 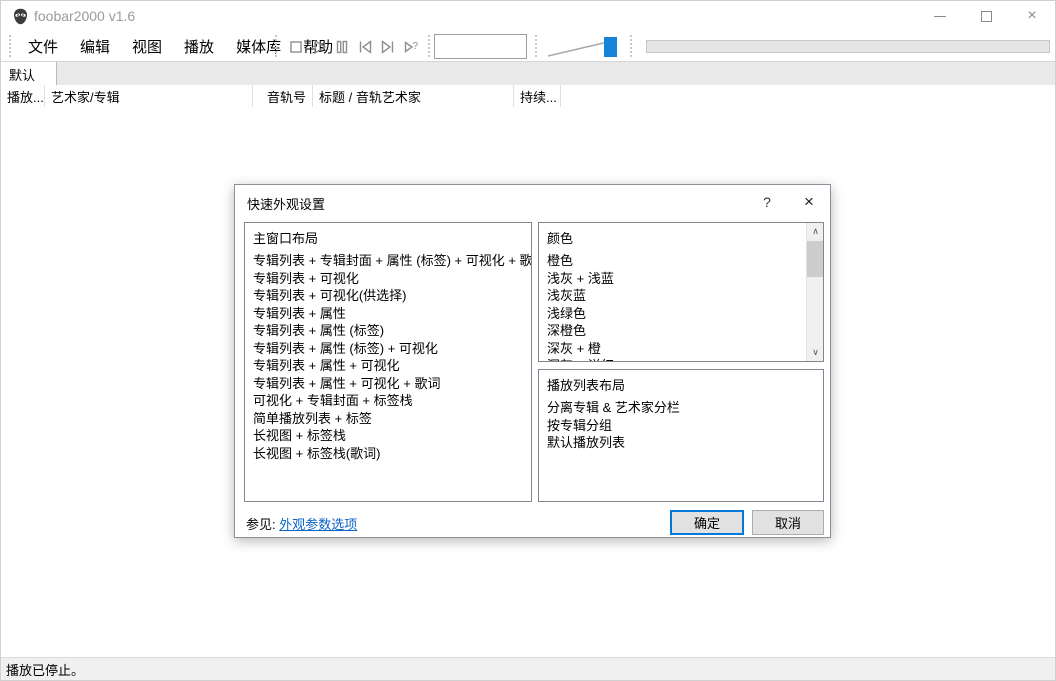 I want to click on color-option: 深灰 + 洋红, so click(x=672, y=359).